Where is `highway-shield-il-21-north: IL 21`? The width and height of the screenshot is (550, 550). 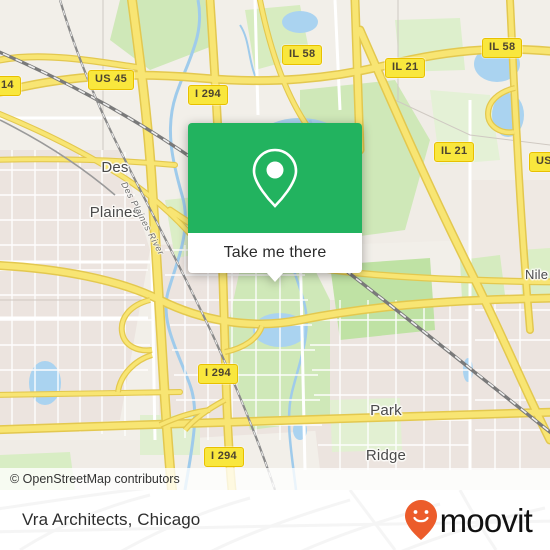
highway-shield-il-21-north: IL 21 is located at coordinates (405, 68).